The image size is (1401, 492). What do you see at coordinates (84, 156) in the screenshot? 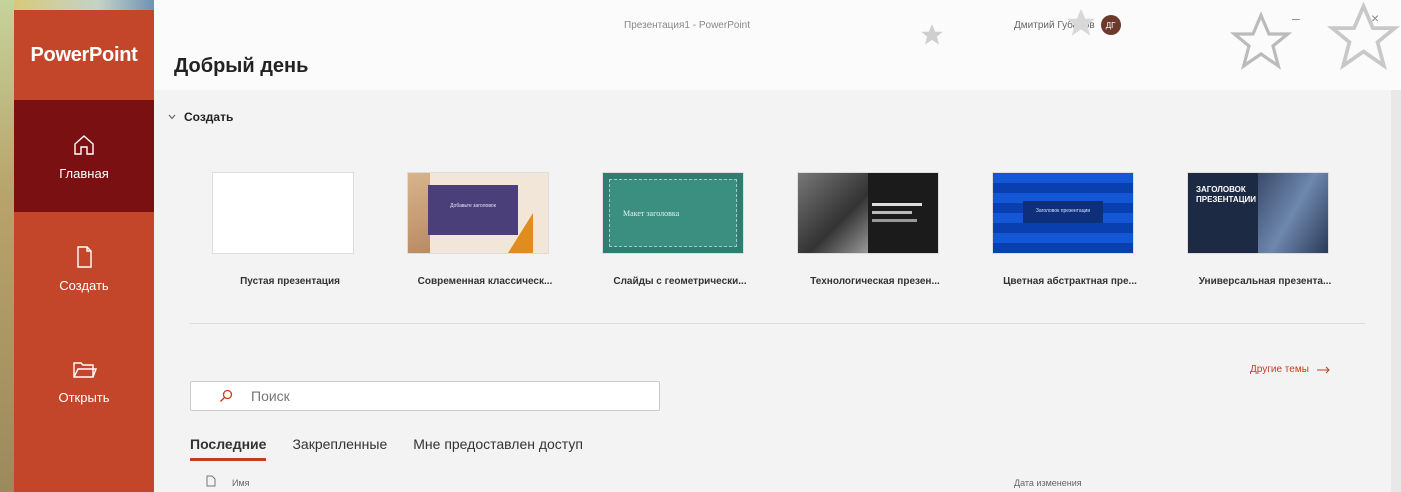
I see `nav-home: Главная` at bounding box center [84, 156].